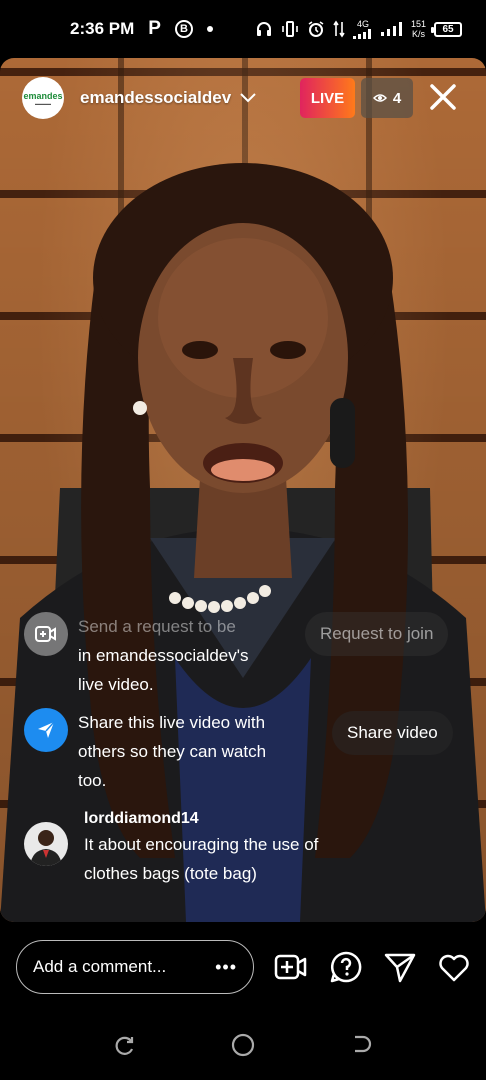 The height and width of the screenshot is (1080, 486). Describe the element at coordinates (183, 29) in the screenshot. I see `b-app-icon: B` at that location.